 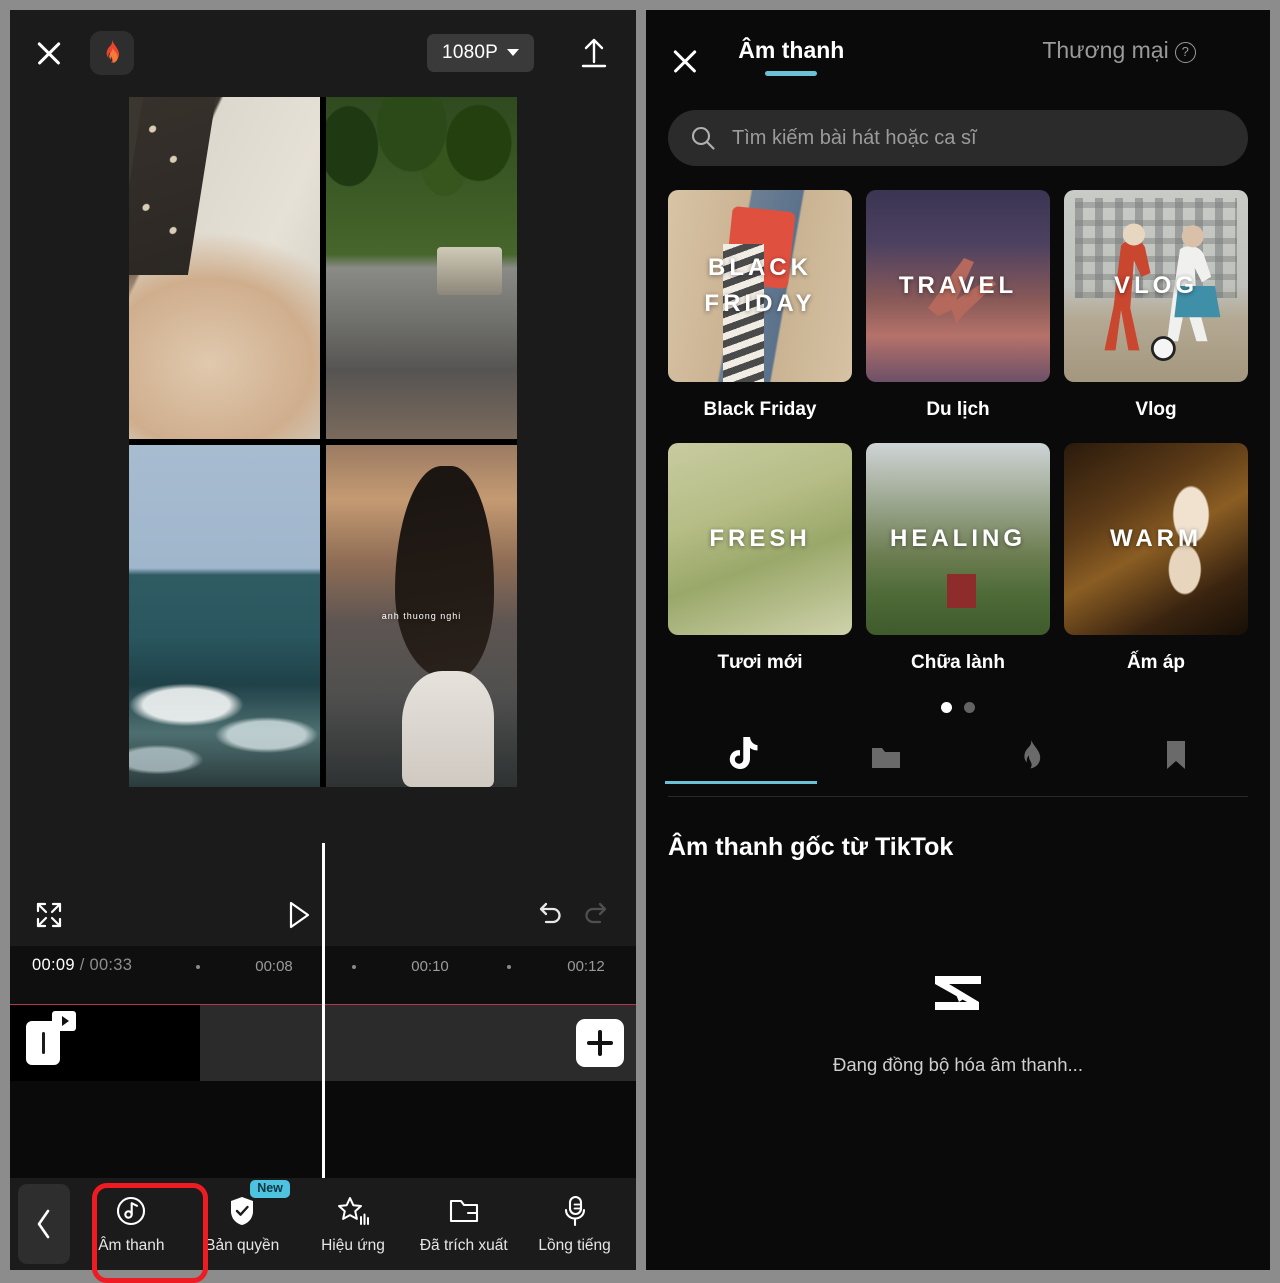 What do you see at coordinates (323, 52) in the screenshot?
I see `editor-topbar: 1080P` at bounding box center [323, 52].